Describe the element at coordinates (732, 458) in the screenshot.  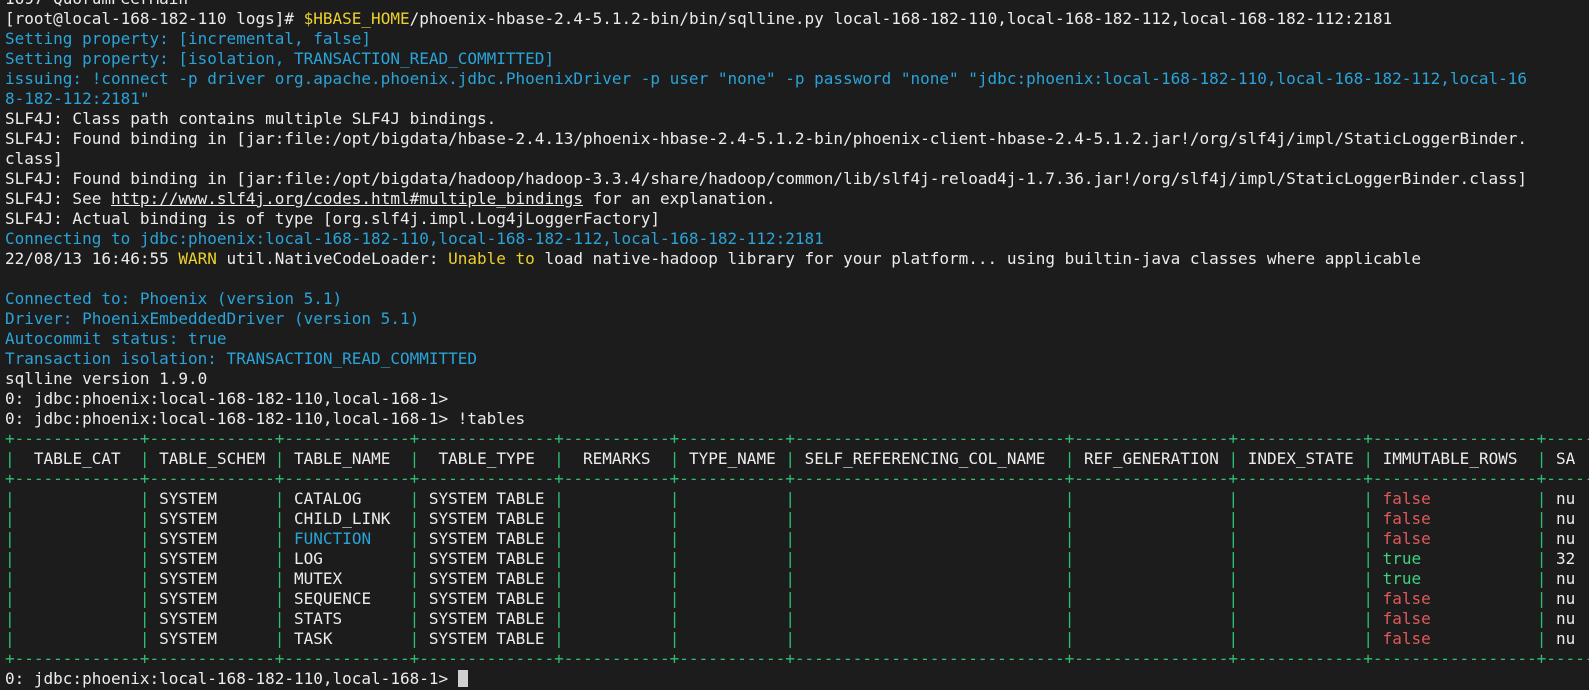
I see `column-header: TYPE_NAME` at that location.